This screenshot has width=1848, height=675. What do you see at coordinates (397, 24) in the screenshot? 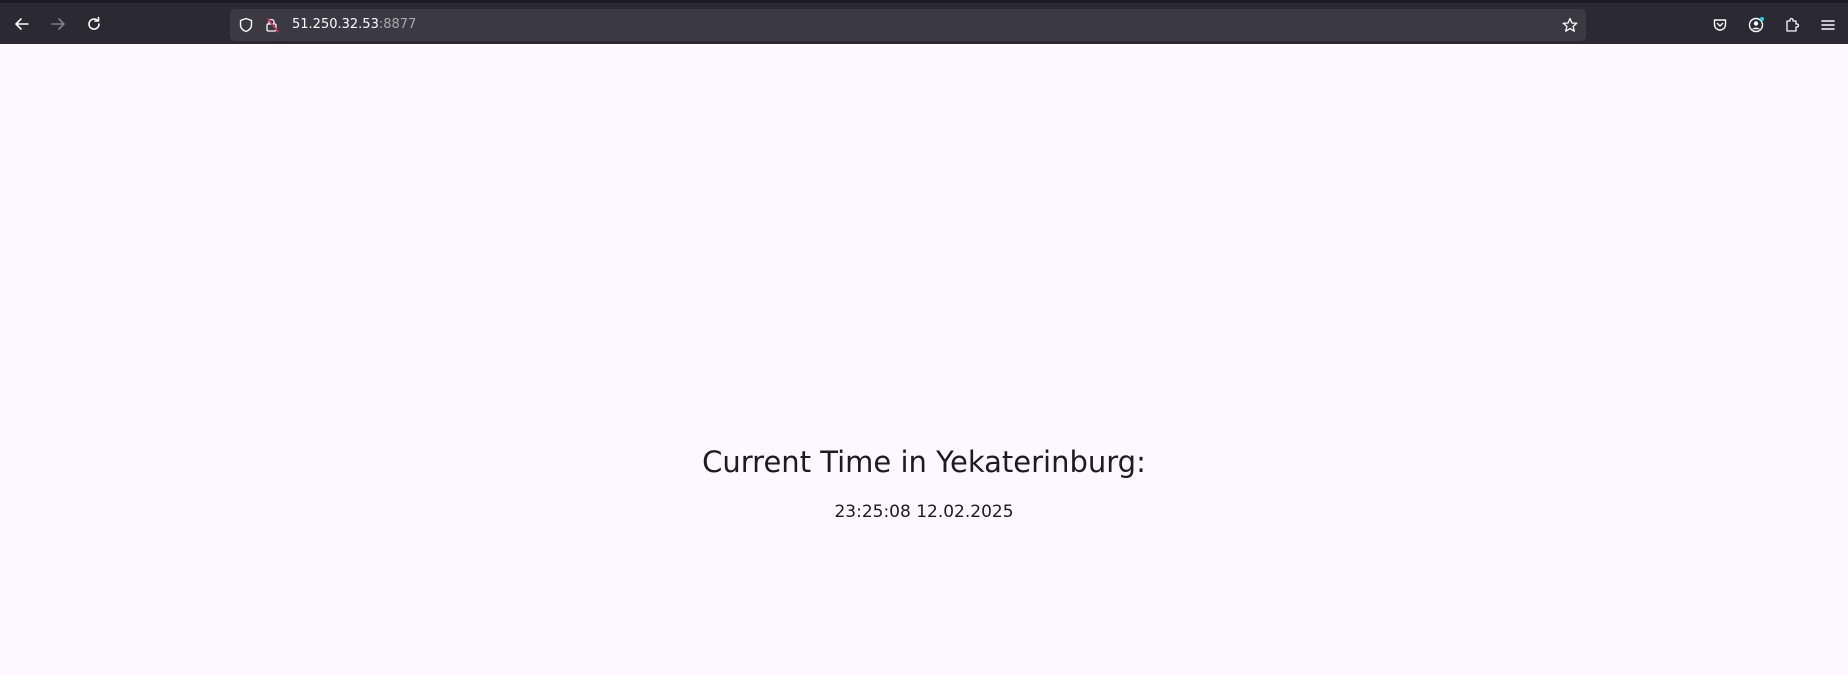
I see `url-port: :8877` at bounding box center [397, 24].